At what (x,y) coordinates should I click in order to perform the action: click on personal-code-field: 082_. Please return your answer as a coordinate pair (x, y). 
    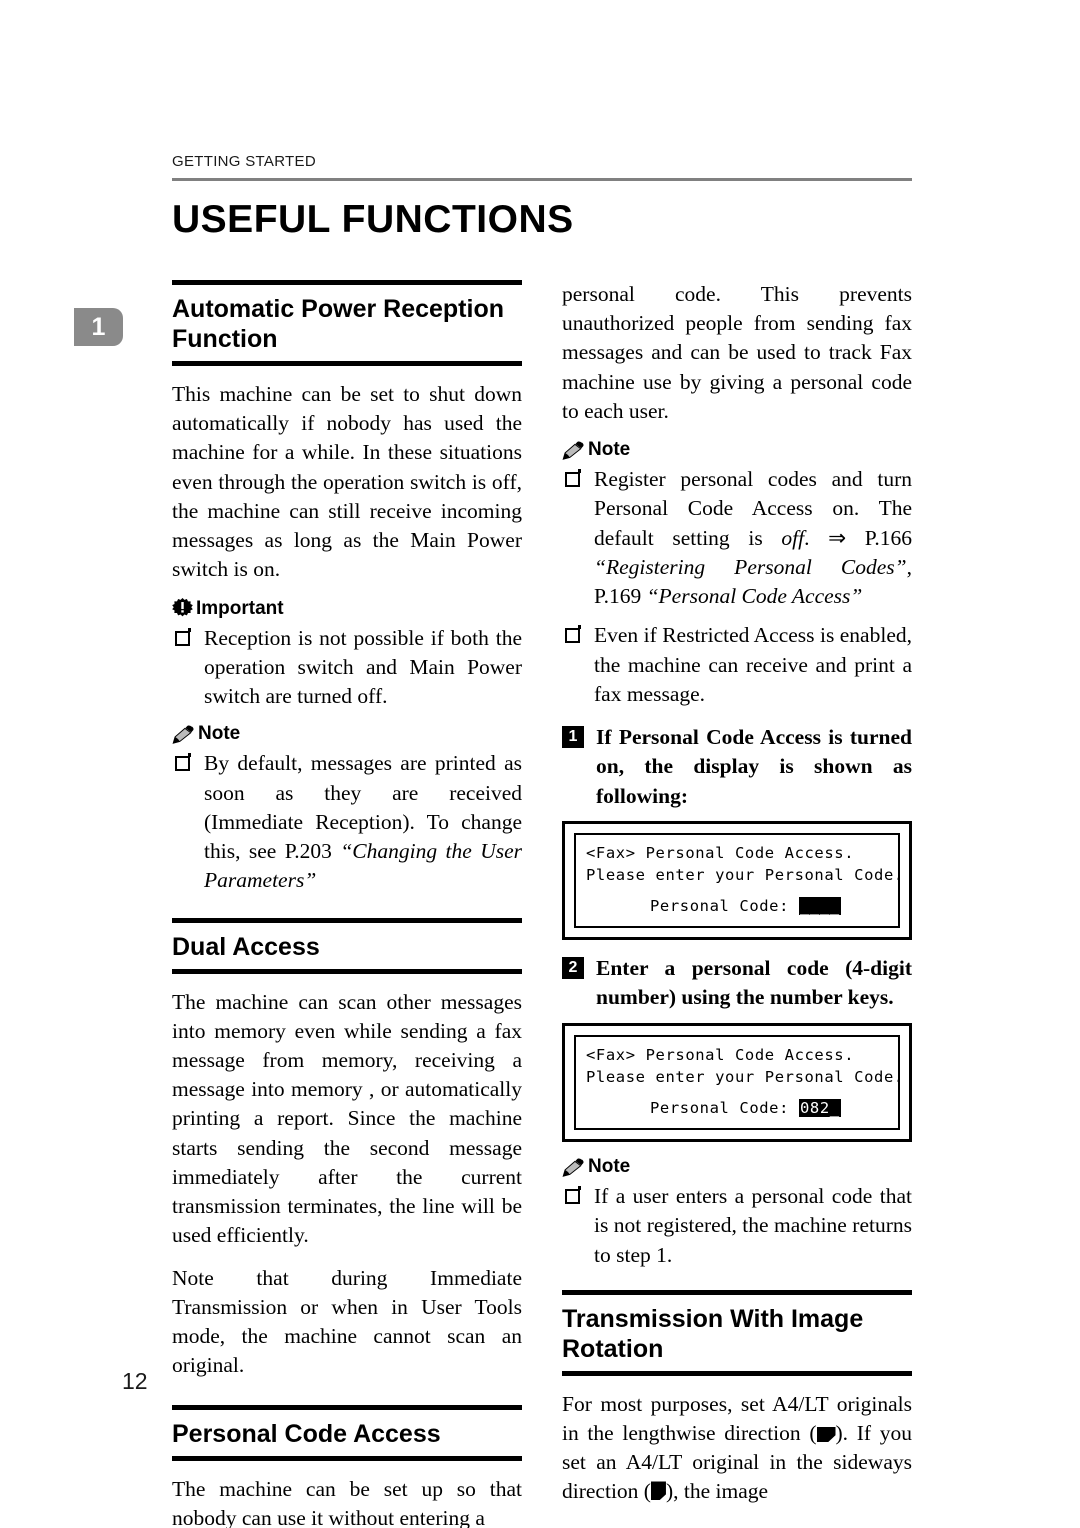
    Looking at the image, I should click on (819, 1107).